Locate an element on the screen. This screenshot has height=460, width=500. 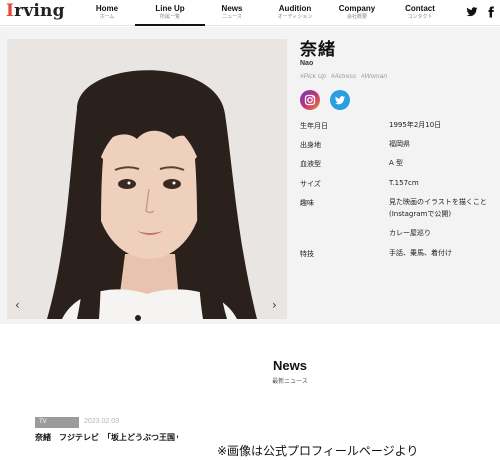
nav-home: Home ホーム is located at coordinates (107, 12).